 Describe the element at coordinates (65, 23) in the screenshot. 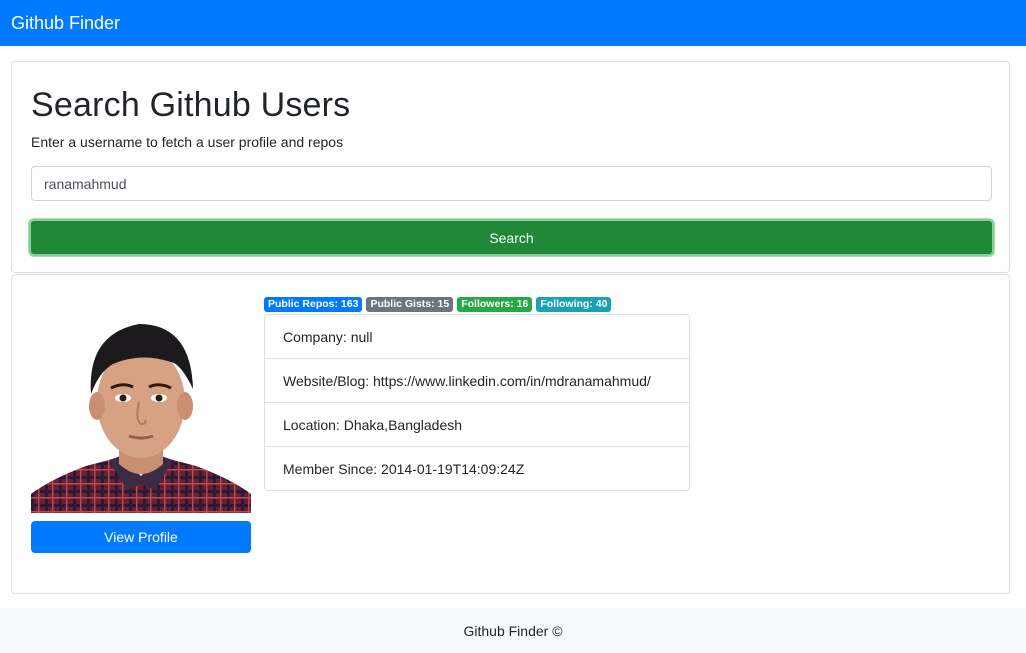

I see `brand-link: Github Finder` at that location.